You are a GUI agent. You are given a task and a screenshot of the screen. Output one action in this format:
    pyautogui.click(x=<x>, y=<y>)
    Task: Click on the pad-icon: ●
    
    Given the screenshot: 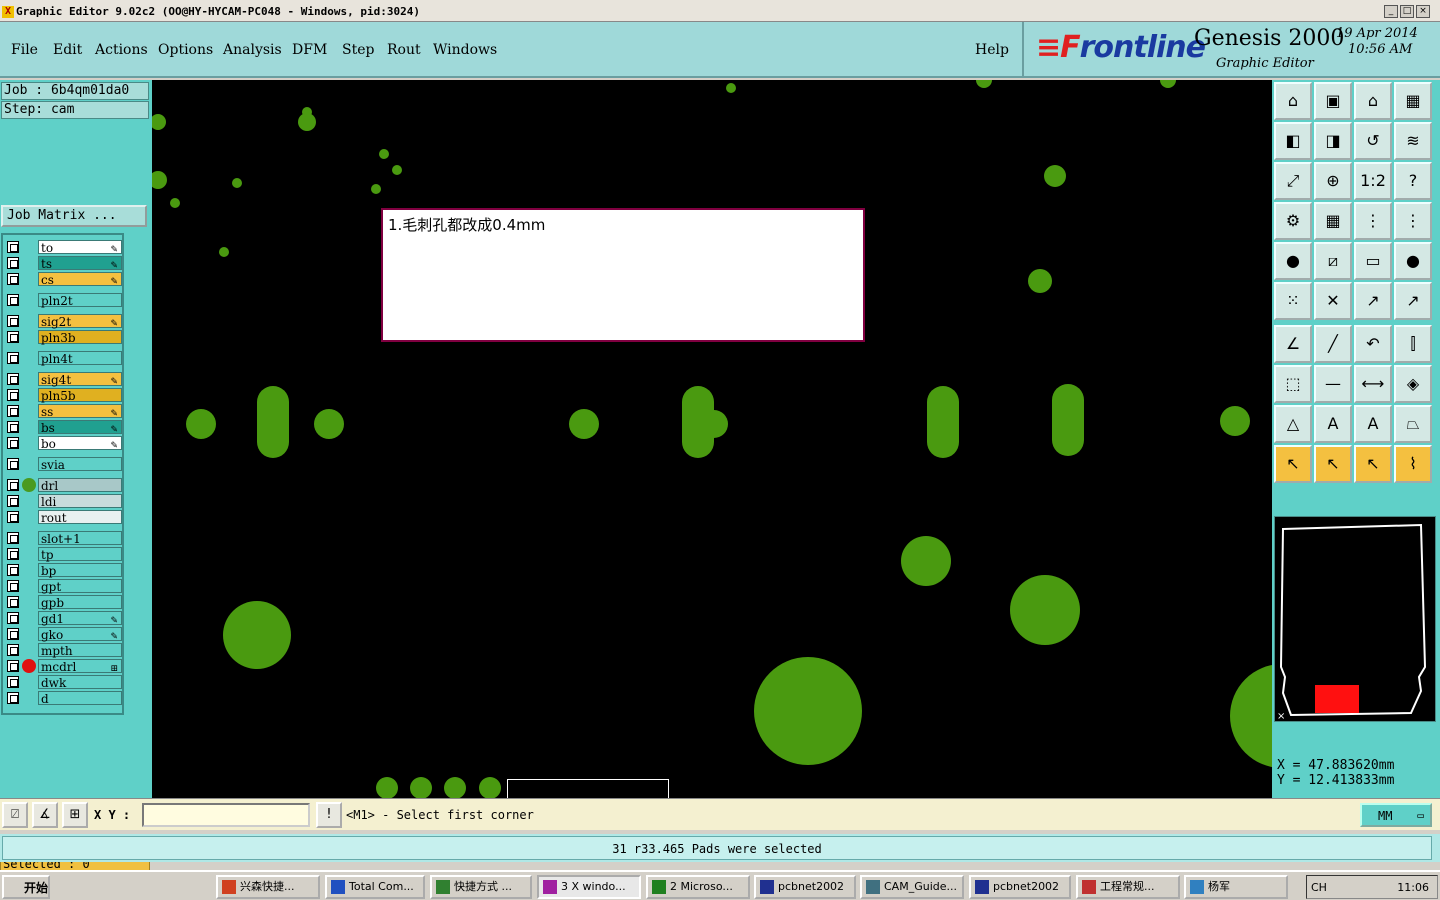 What is the action you would take?
    pyautogui.click(x=1293, y=261)
    